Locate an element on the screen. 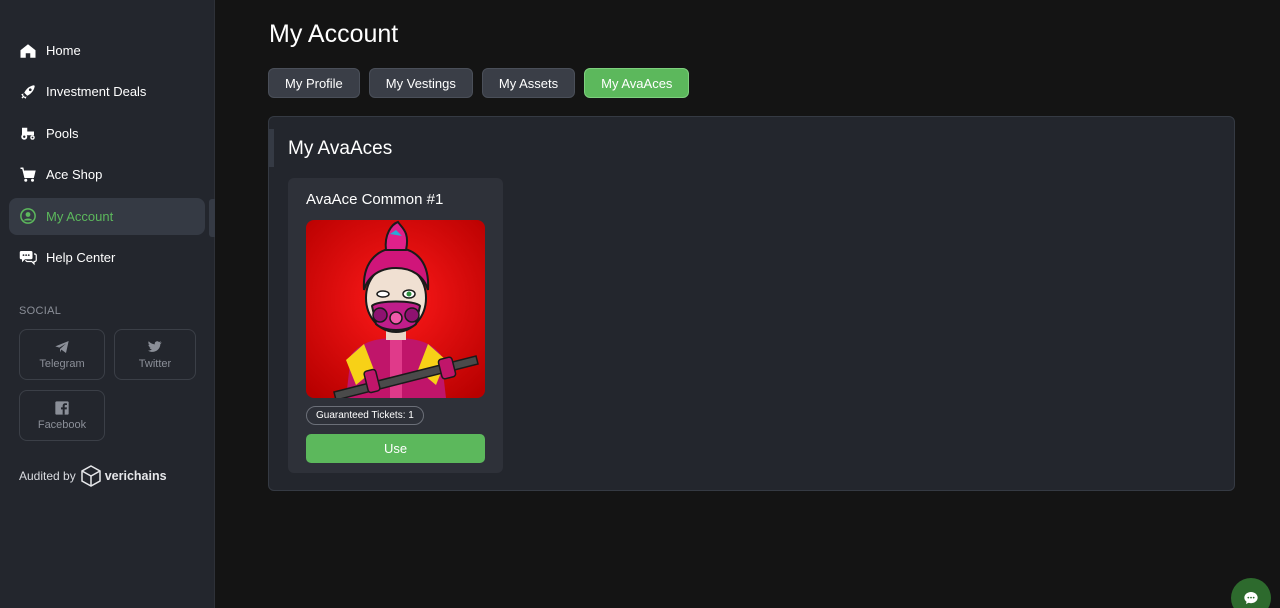  chat-widget-button is located at coordinates (1251, 593).